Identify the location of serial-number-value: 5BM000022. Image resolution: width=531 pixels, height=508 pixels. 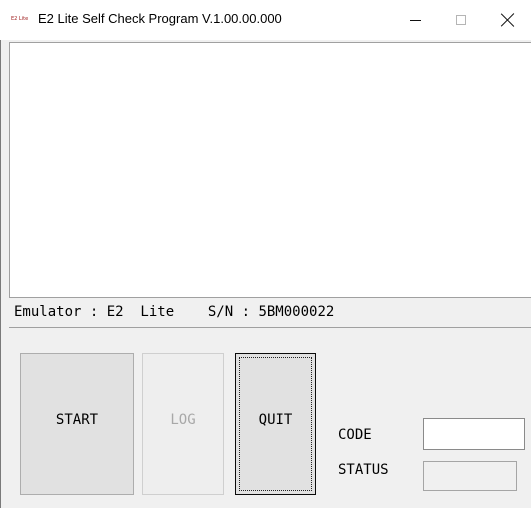
(296, 312).